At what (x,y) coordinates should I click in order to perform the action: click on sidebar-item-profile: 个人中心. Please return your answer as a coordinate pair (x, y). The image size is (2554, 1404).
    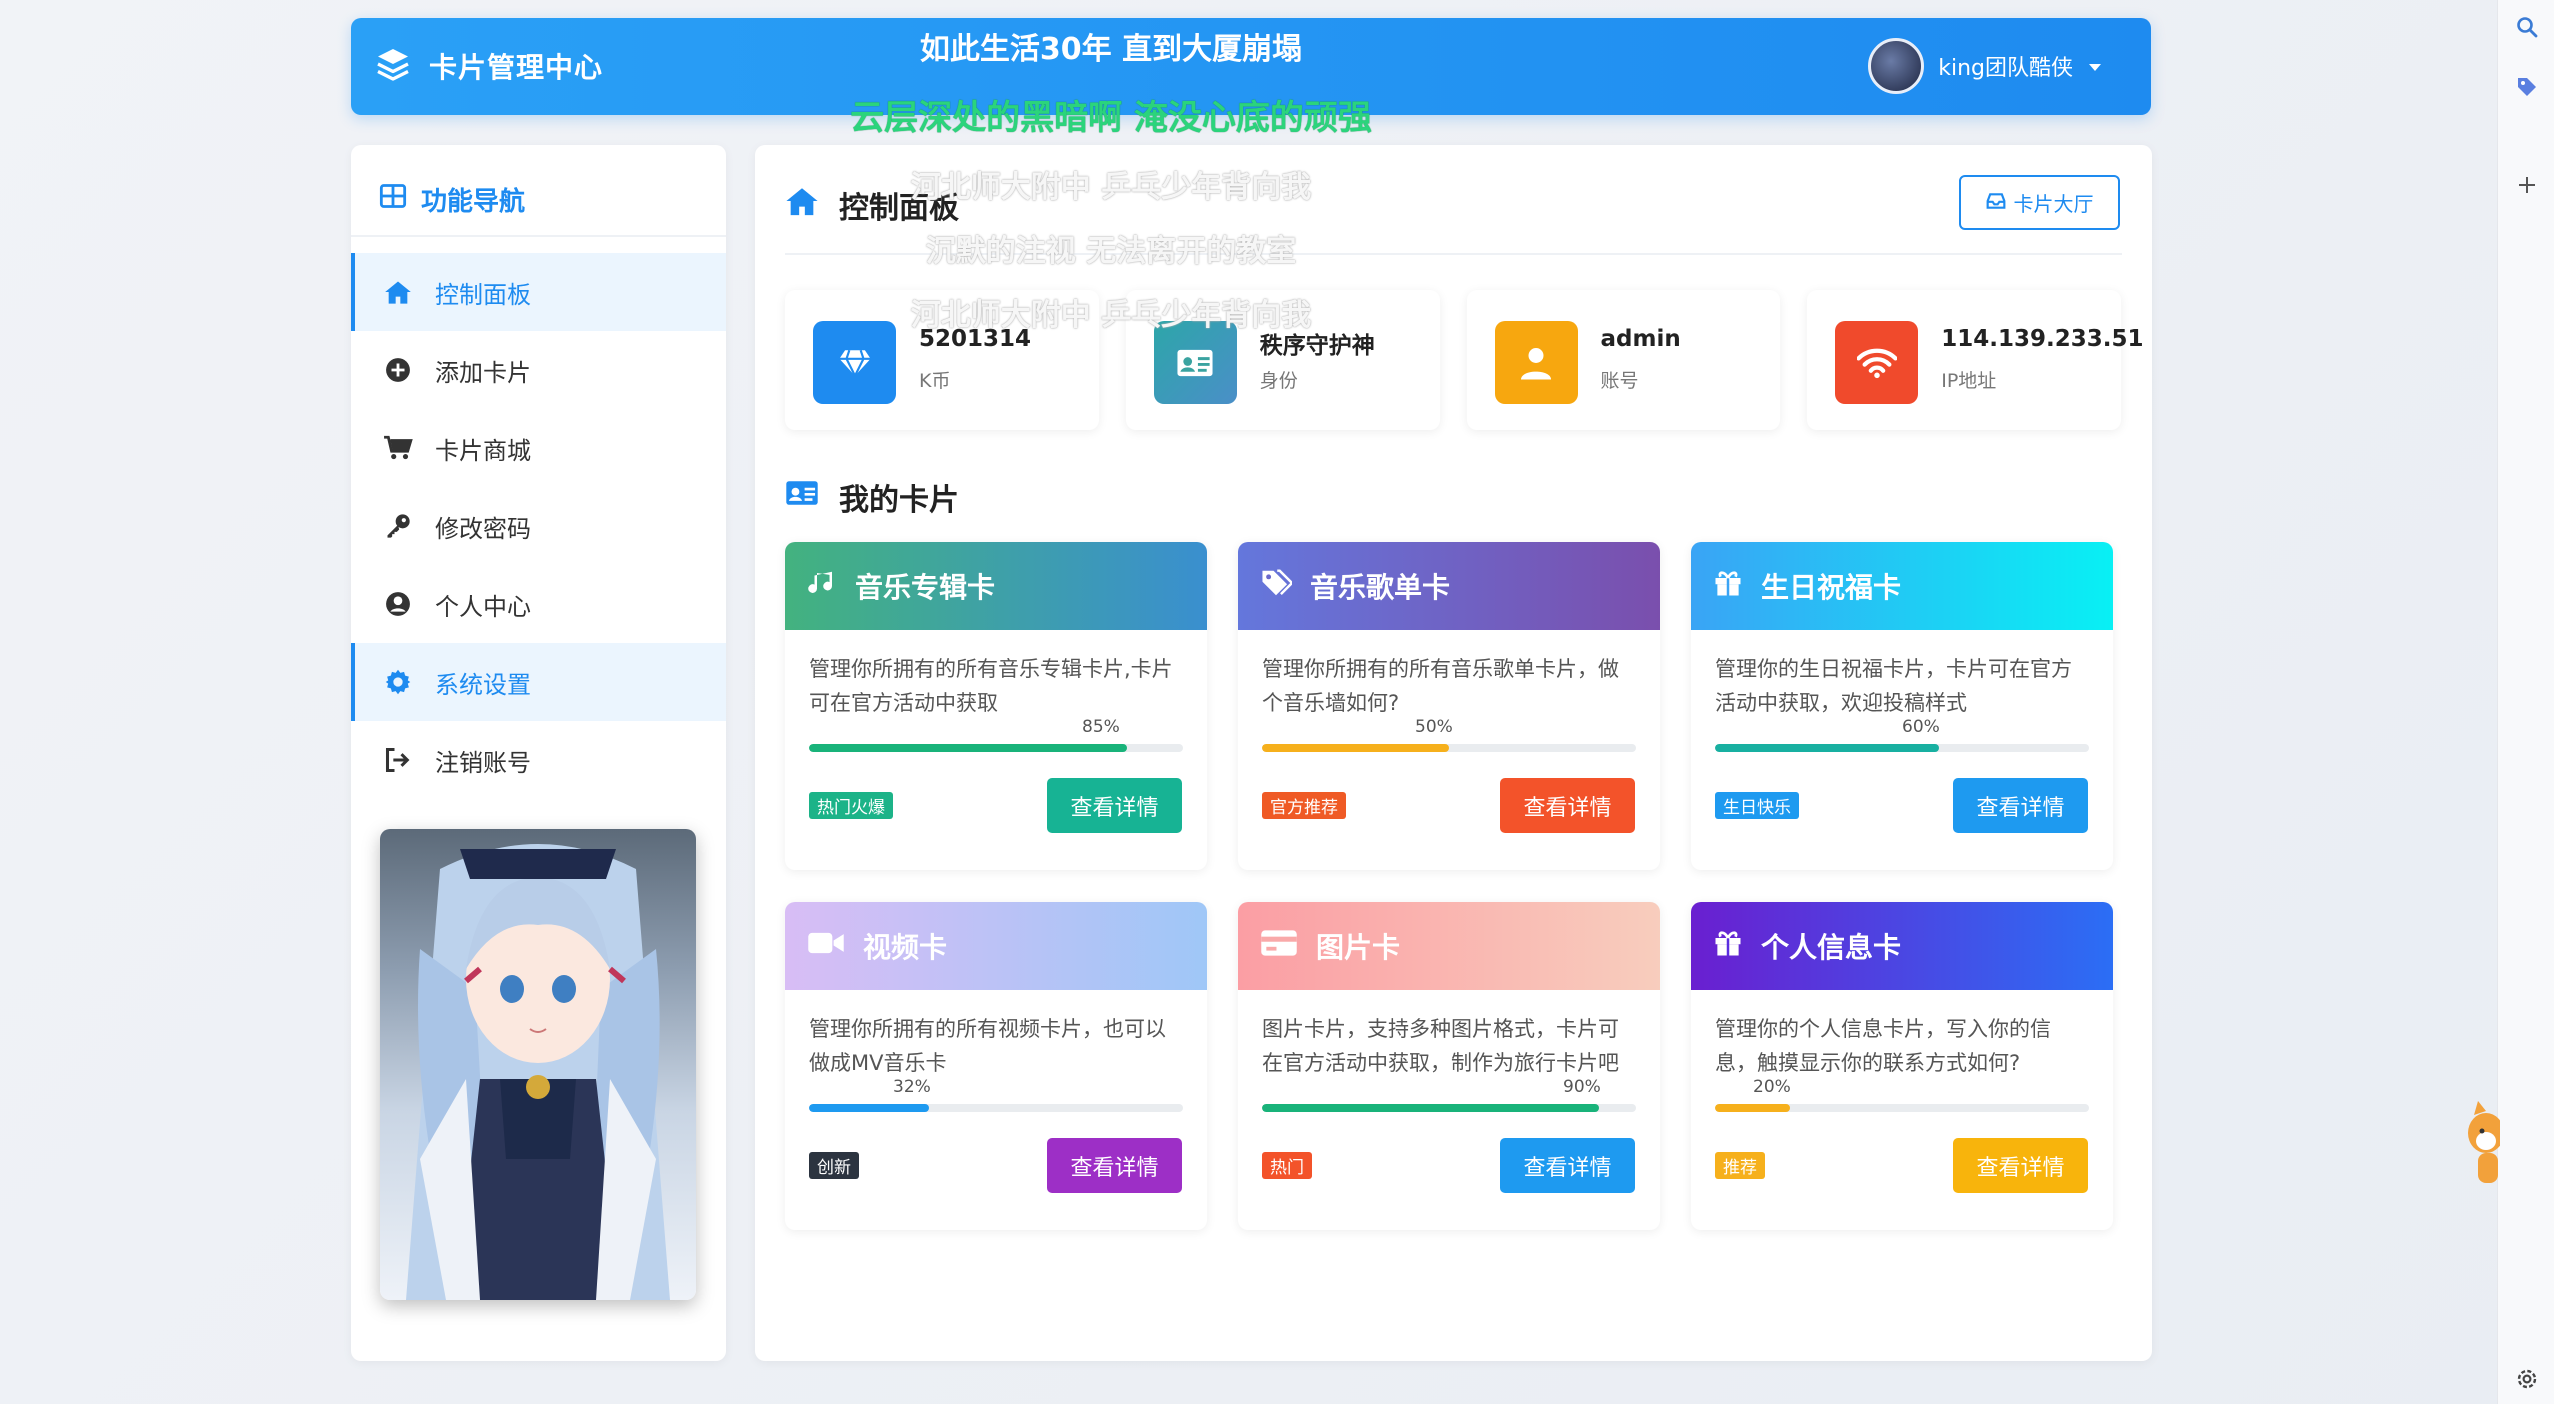
    Looking at the image, I should click on (538, 604).